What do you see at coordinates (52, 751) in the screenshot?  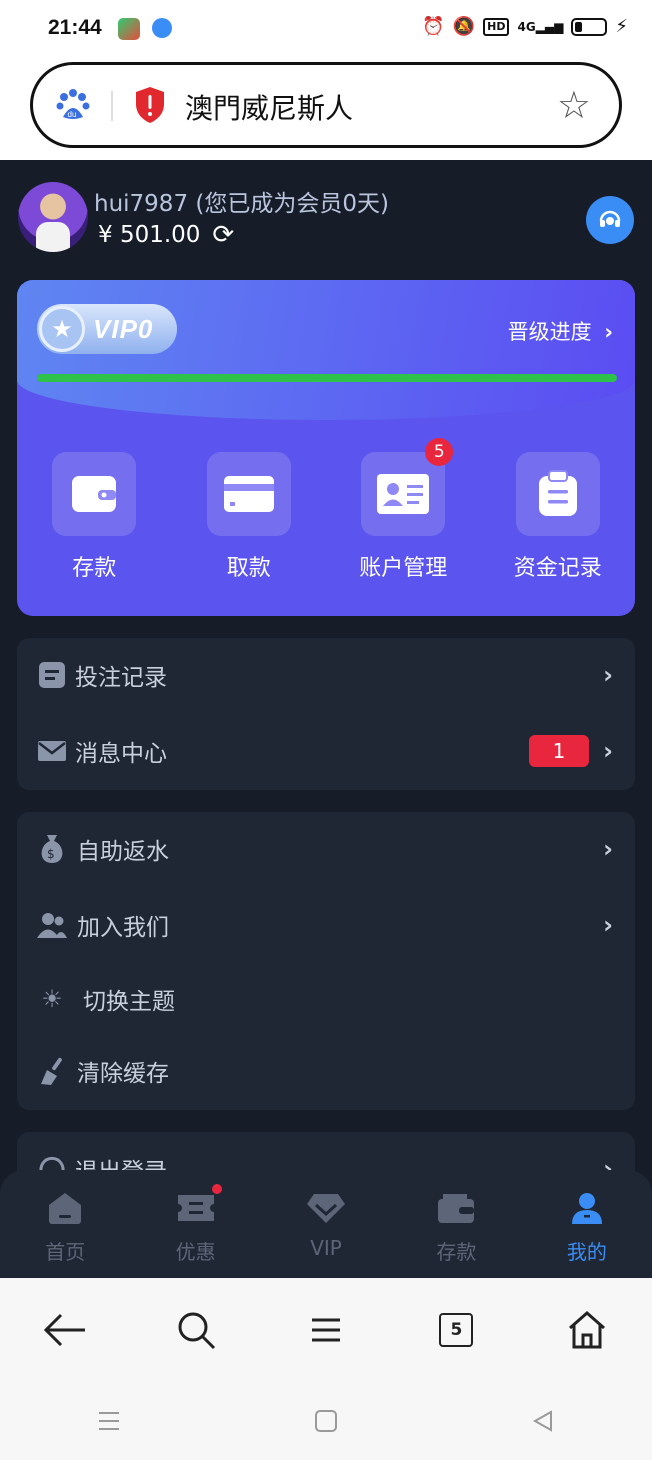 I see `mail-icon` at bounding box center [52, 751].